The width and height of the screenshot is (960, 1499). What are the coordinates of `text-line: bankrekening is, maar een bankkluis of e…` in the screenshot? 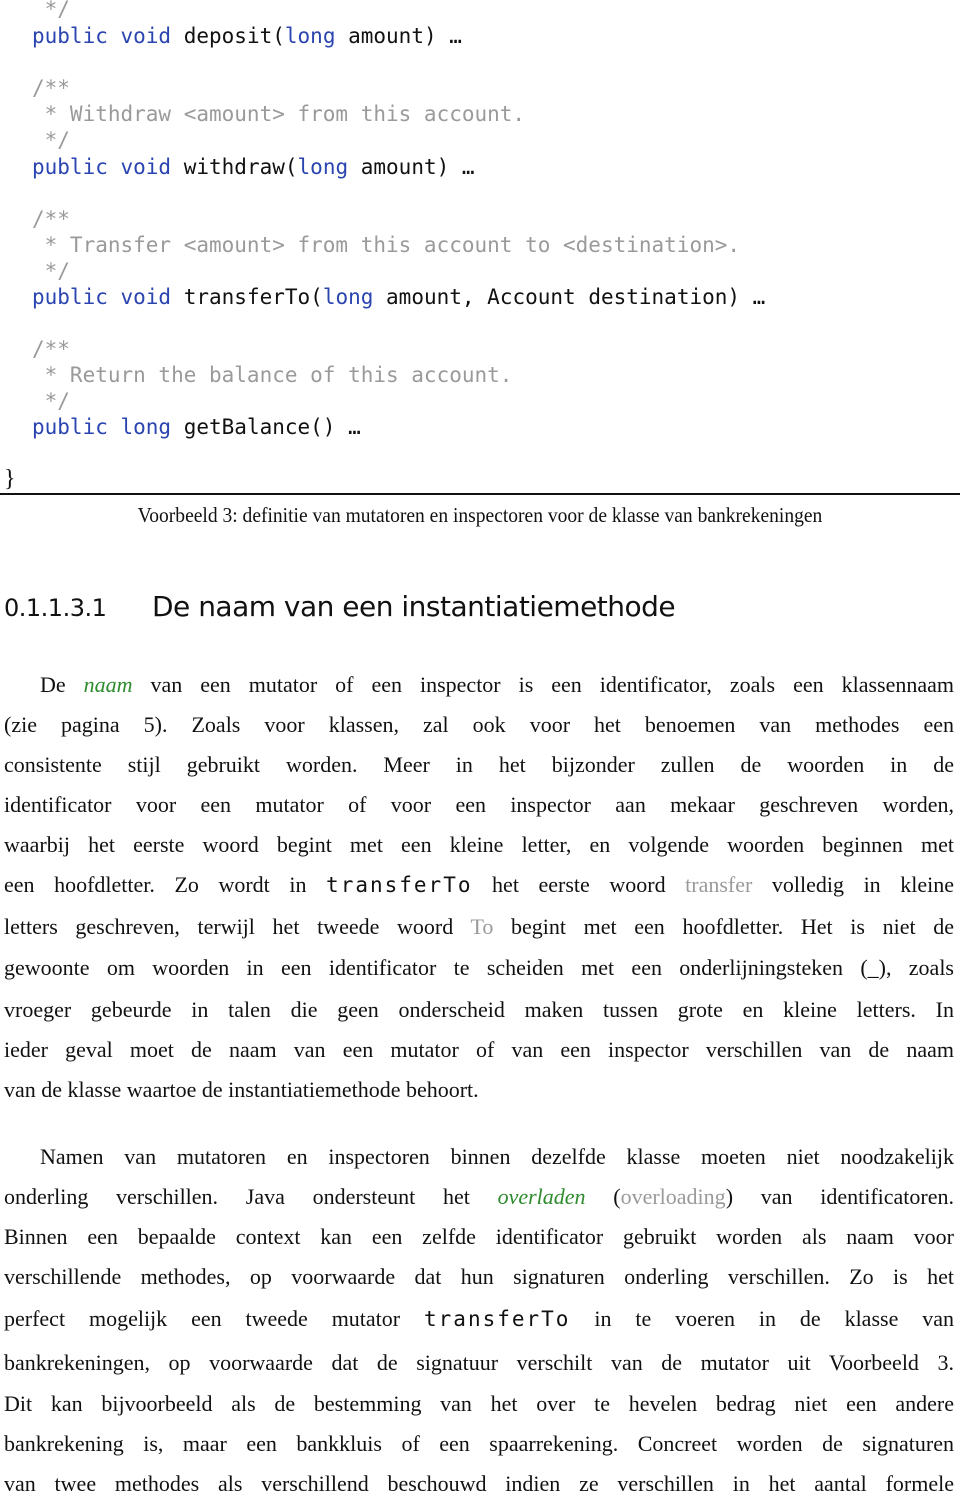 It's located at (479, 1443).